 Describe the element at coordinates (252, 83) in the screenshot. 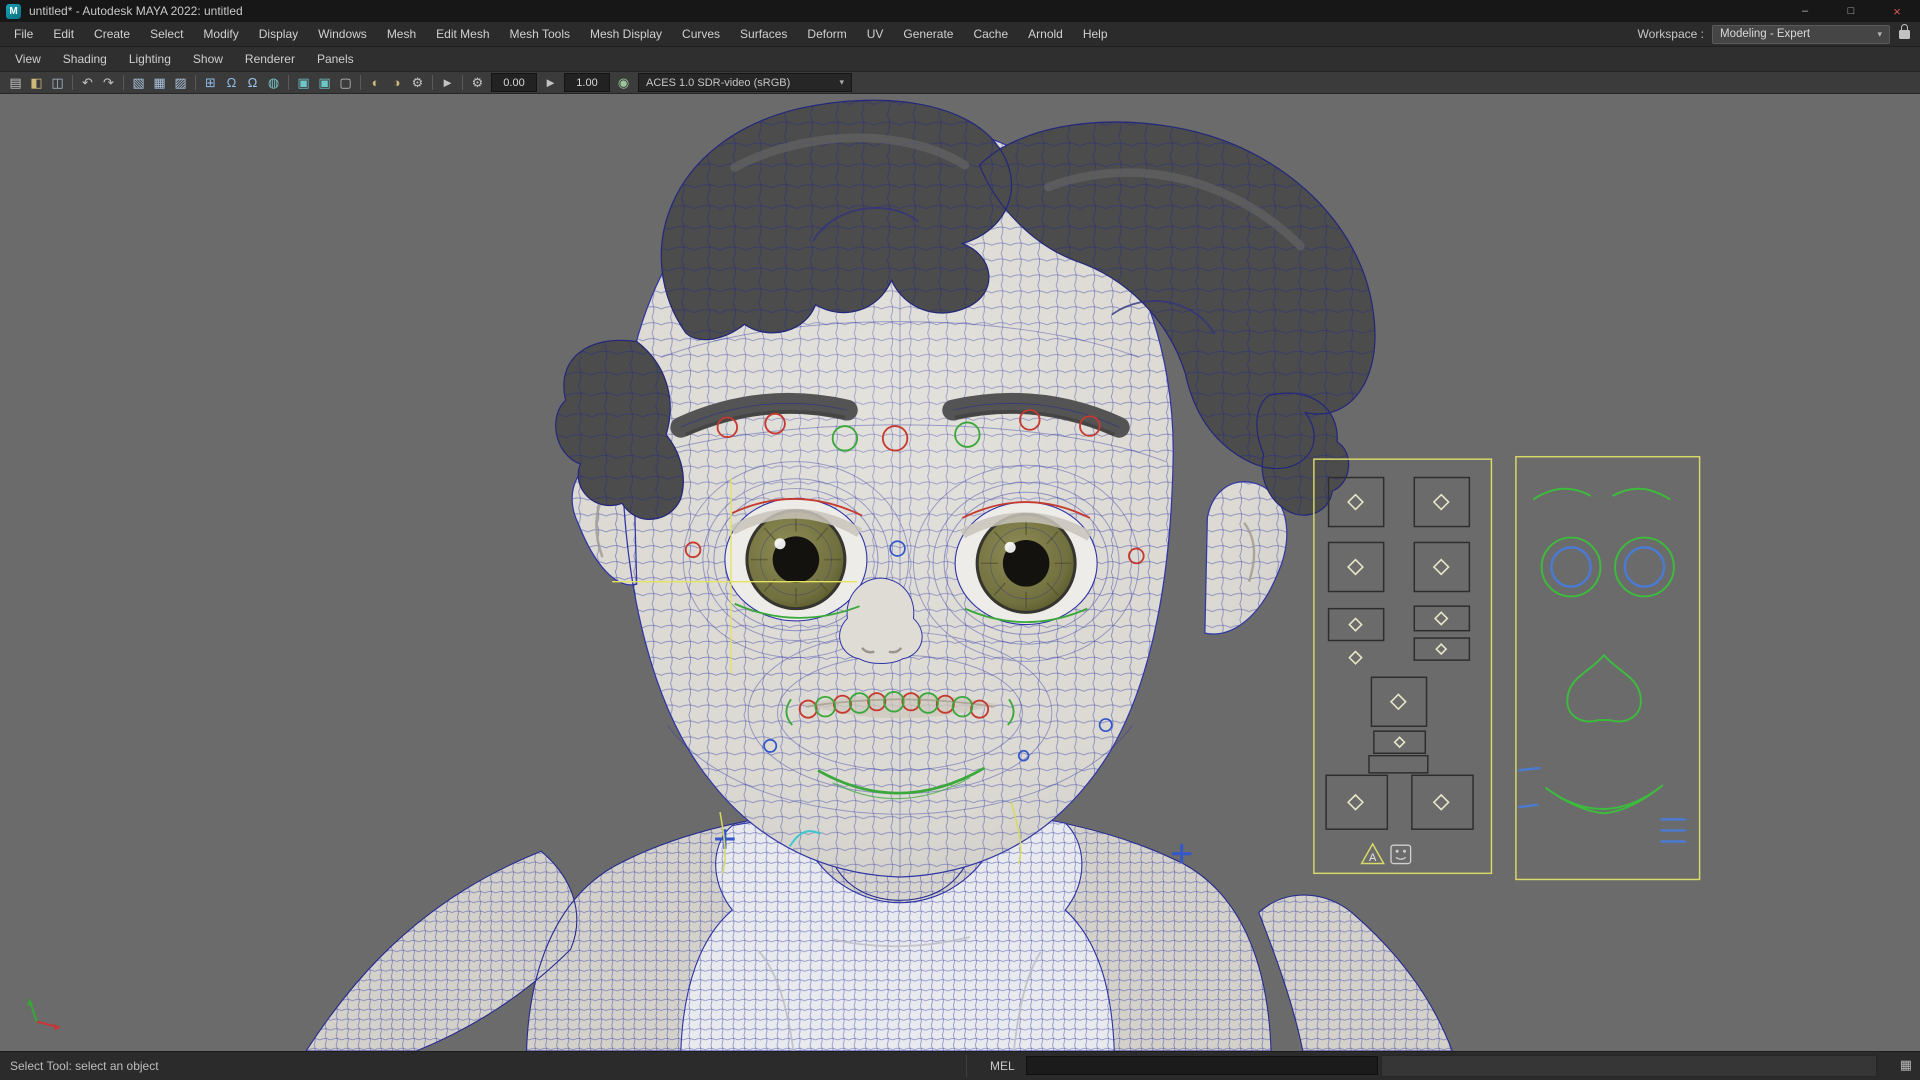

I see `snap-to-point-icon: Ω` at that location.